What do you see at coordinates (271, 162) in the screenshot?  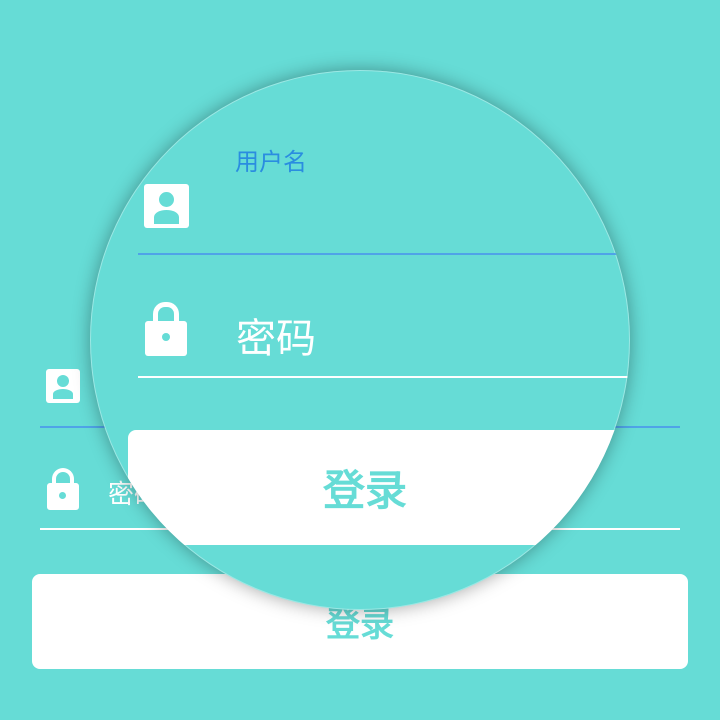 I see `username-label: 用户名` at bounding box center [271, 162].